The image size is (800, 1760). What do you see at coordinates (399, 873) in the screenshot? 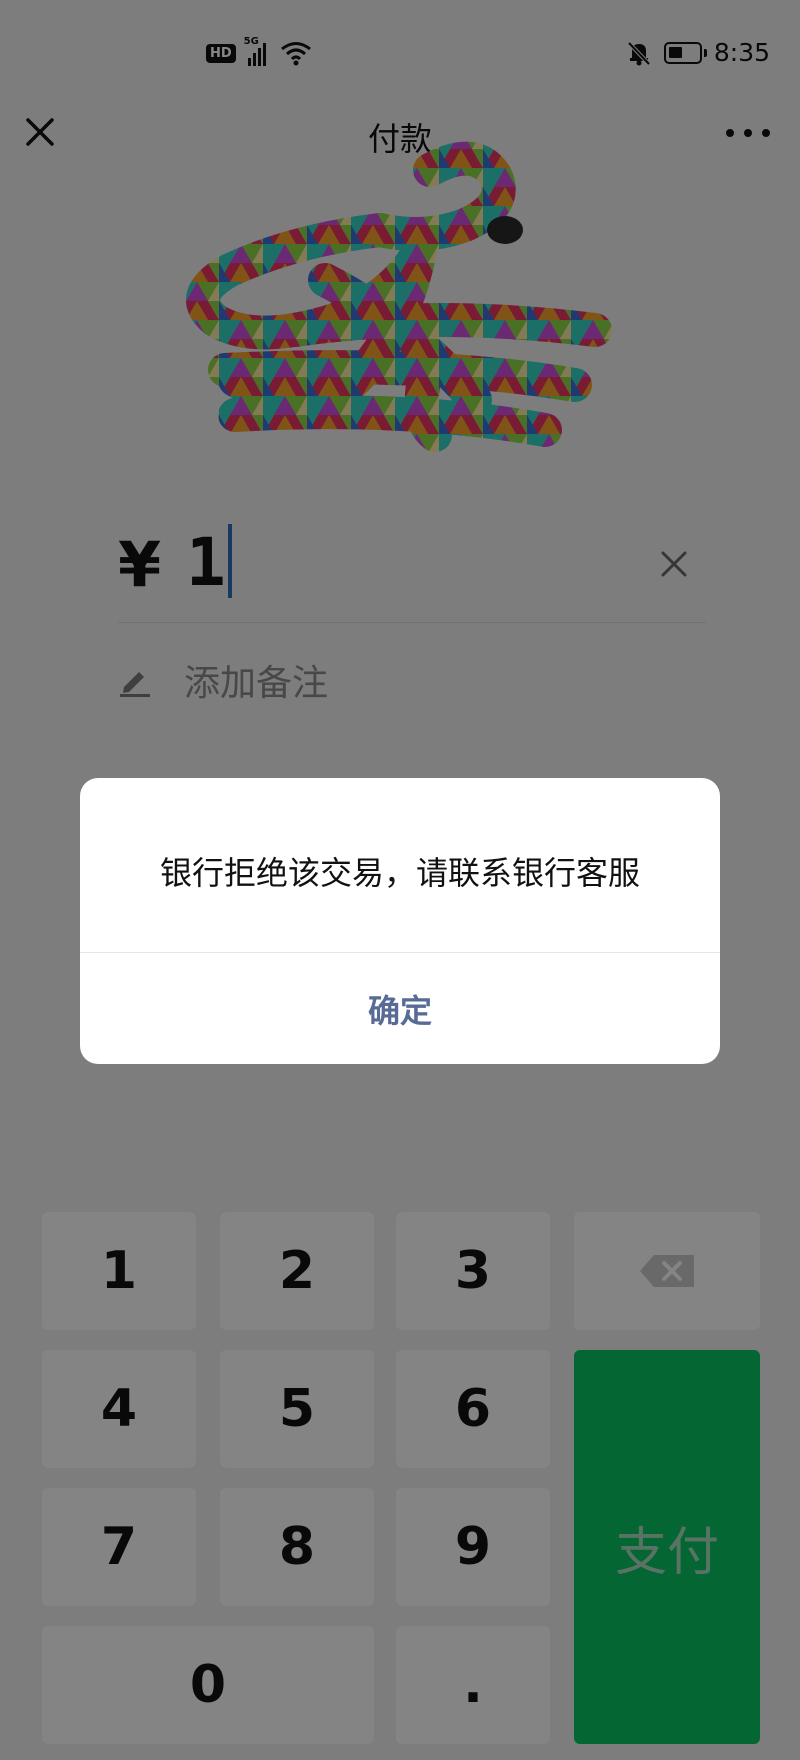
I see `dialog-message: 银行拒绝该交易，请联系银行客服` at bounding box center [399, 873].